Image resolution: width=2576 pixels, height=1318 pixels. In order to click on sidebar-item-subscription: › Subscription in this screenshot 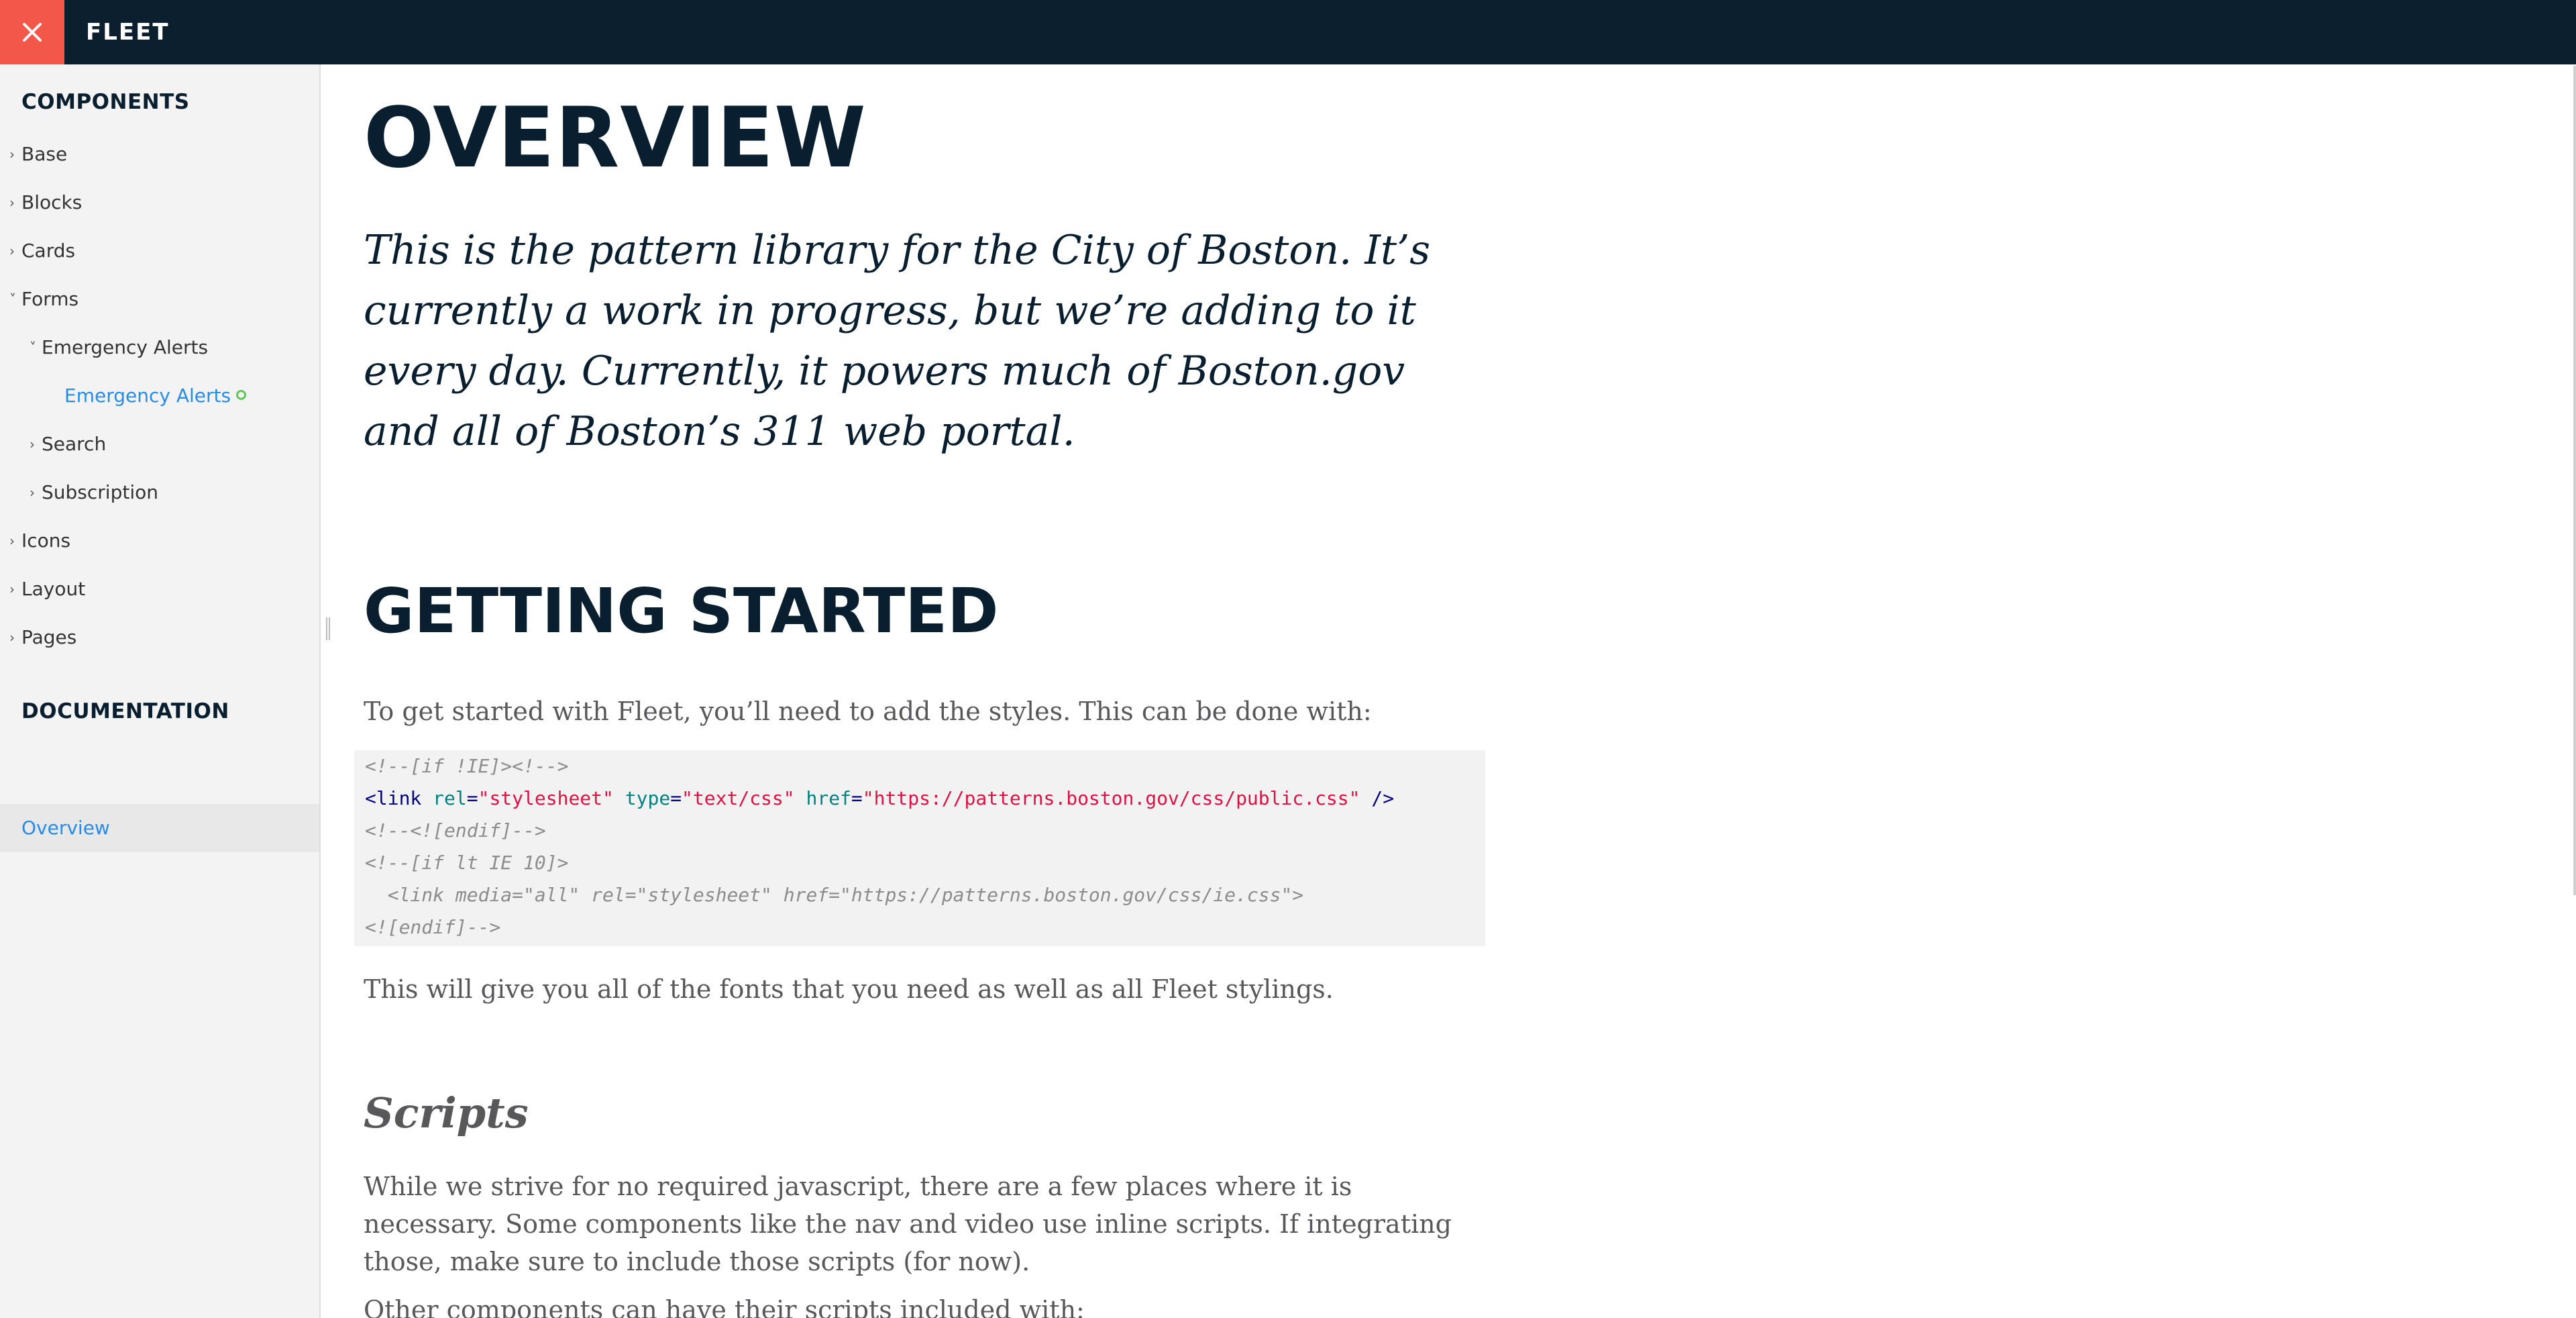, I will do `click(94, 493)`.